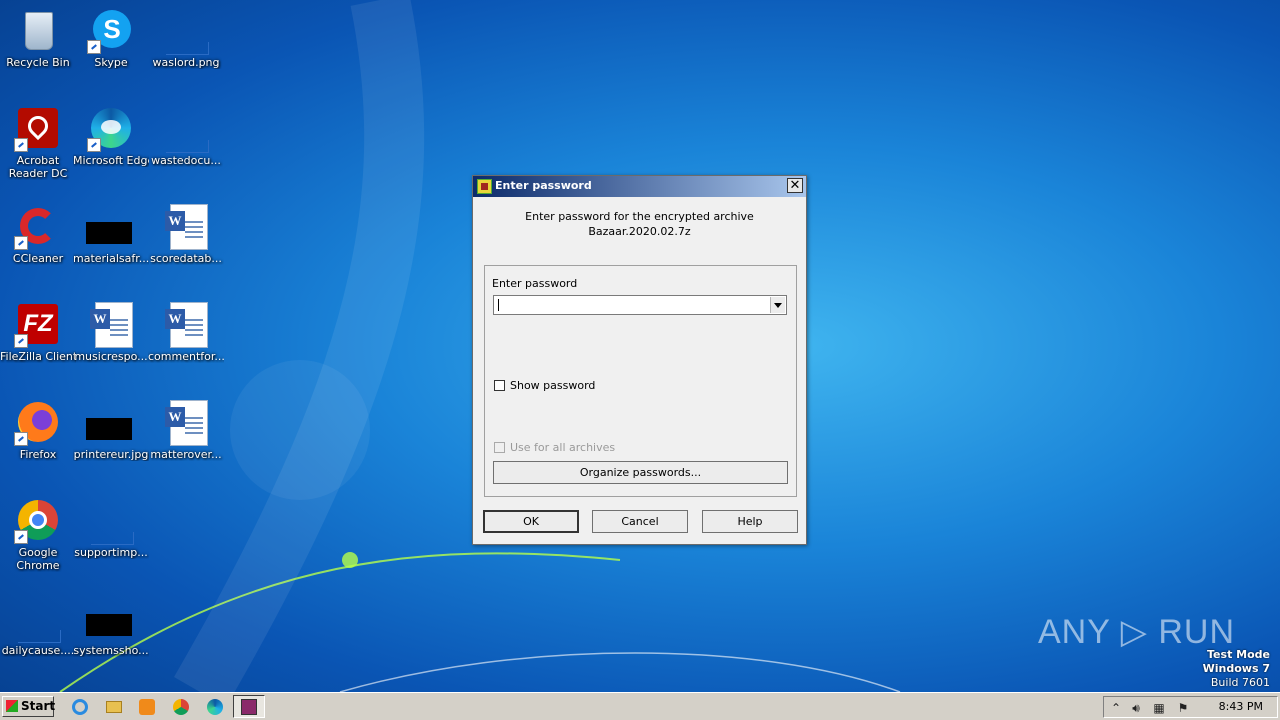 Image resolution: width=1280 pixels, height=720 pixels. I want to click on desktop-icon-label: CCleaner, so click(38, 258).